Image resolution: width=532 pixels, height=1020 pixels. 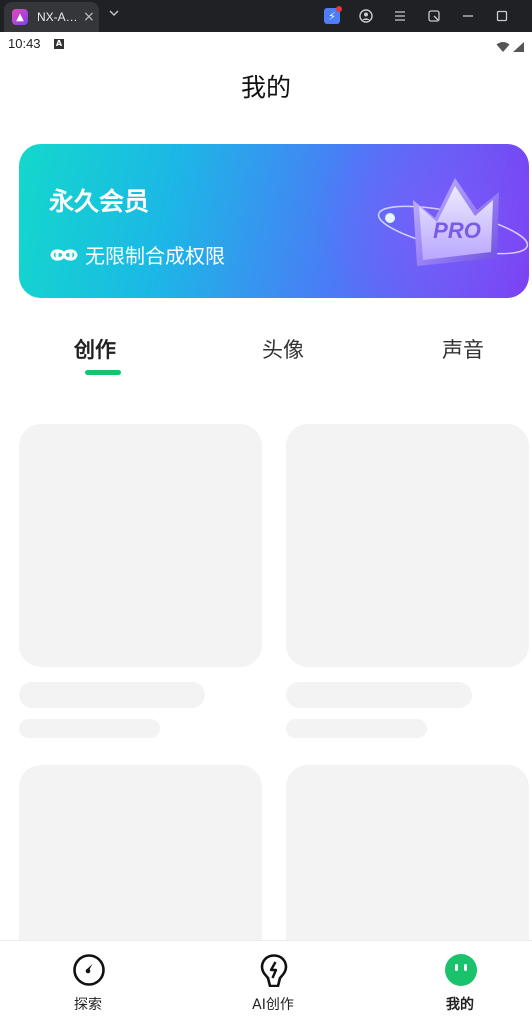 I want to click on nav-label-ai-create: AI创作, so click(x=273, y=1005).